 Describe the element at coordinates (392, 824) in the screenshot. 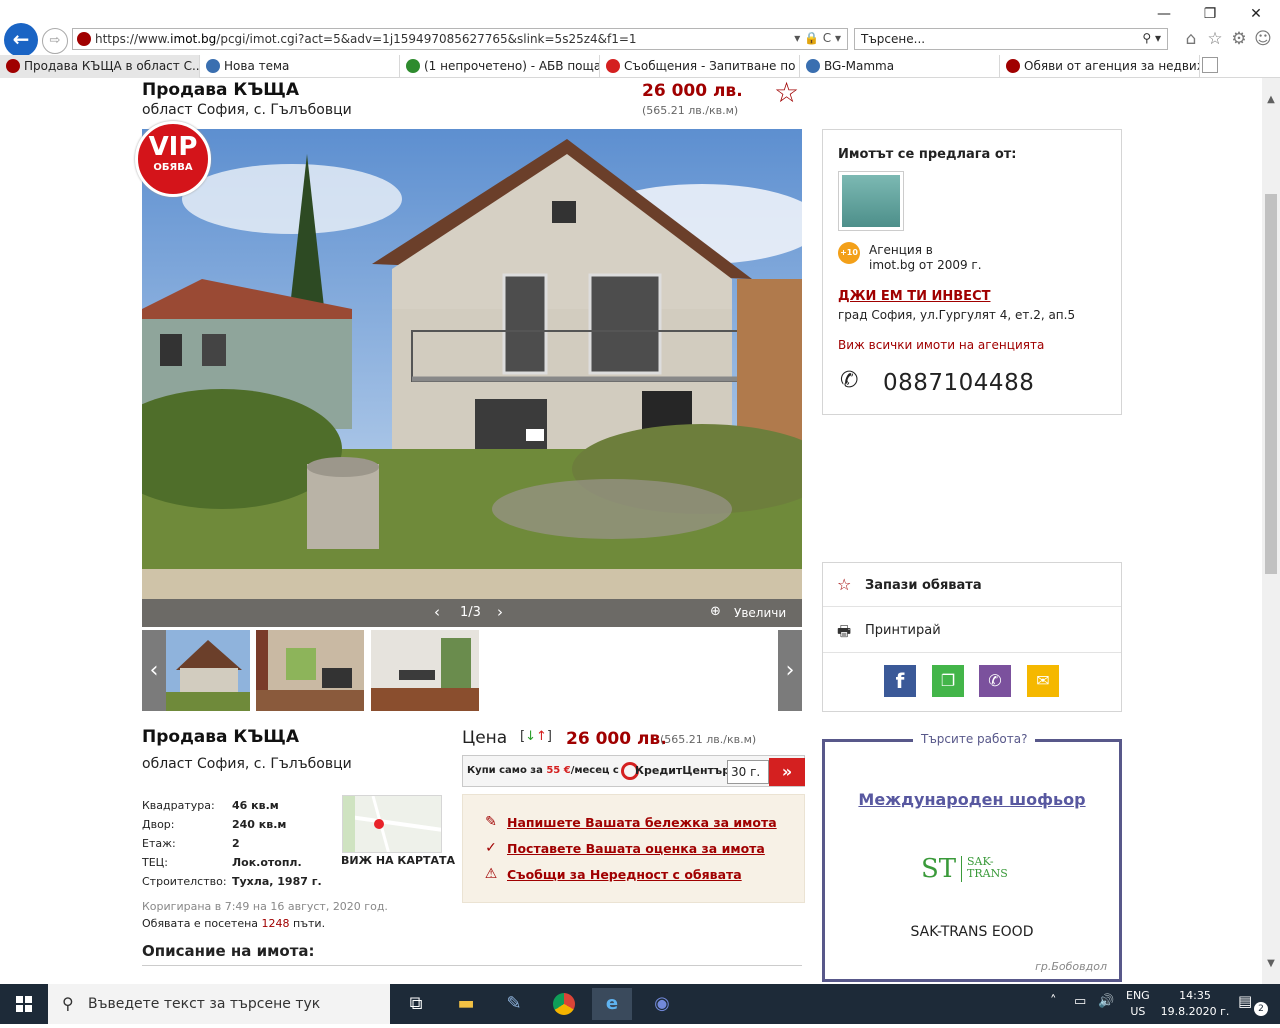

I see `map-thumbnail` at that location.